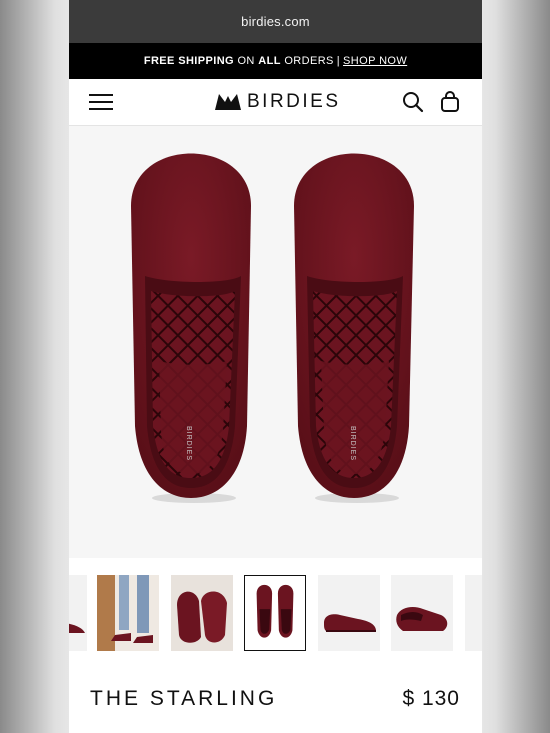 This screenshot has height=733, width=550. I want to click on logo-text: BIRDIES, so click(294, 101).